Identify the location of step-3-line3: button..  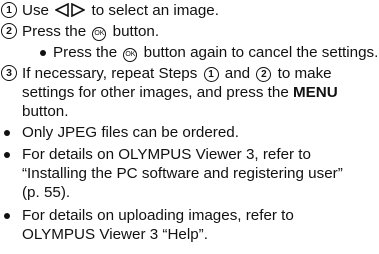
(45, 111).